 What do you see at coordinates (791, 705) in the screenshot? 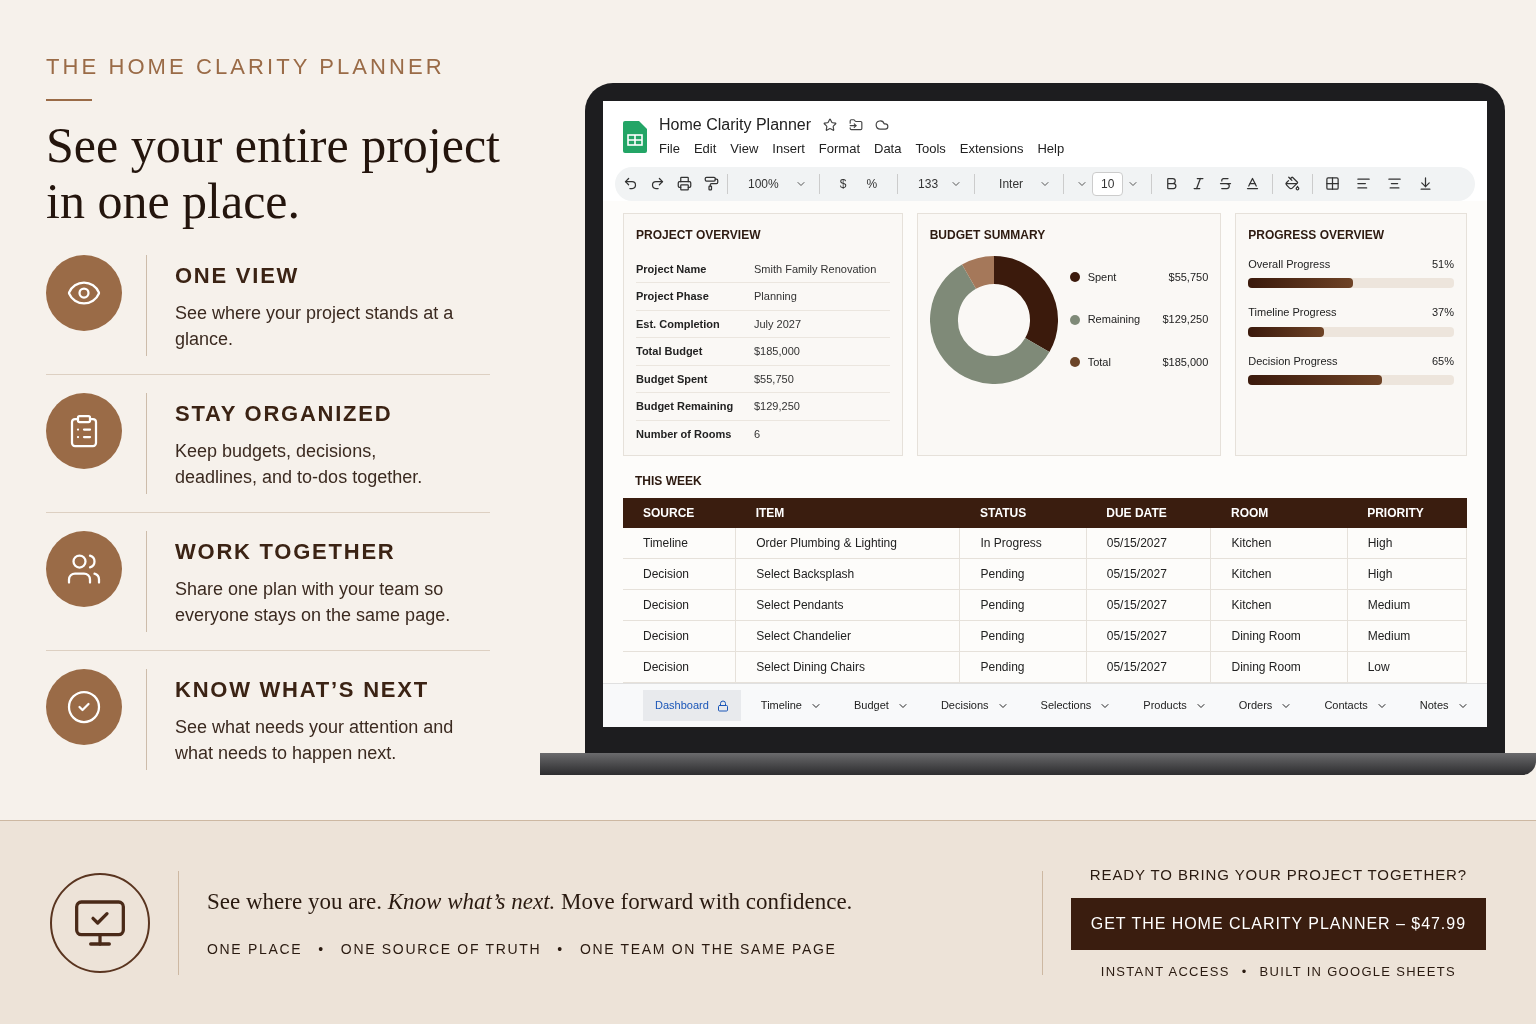
I see `sheet-tab: Timeline` at bounding box center [791, 705].